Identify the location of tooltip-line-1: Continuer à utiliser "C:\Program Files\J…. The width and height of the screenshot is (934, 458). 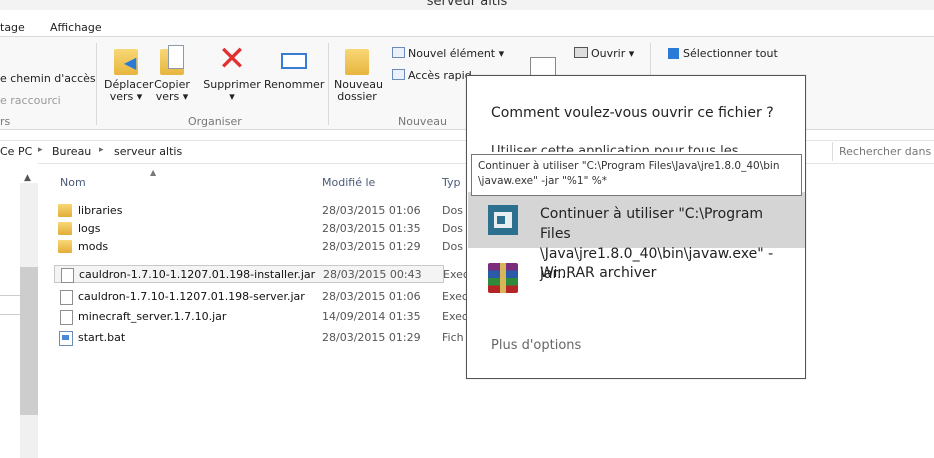
(629, 166).